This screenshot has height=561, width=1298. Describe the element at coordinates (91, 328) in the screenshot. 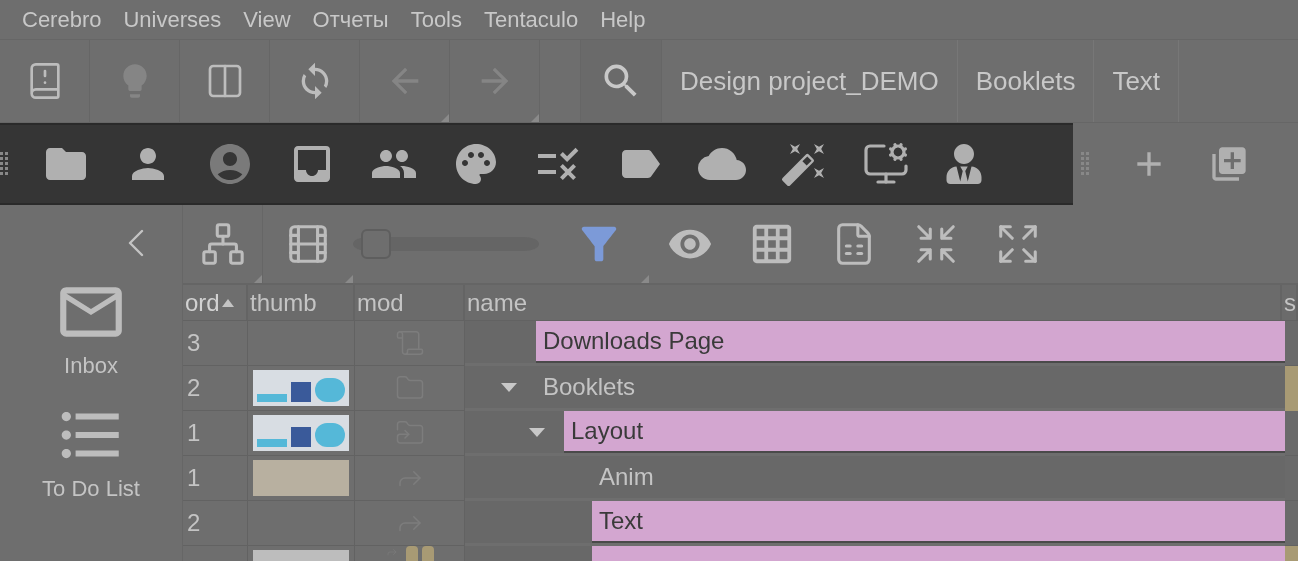

I see `sidebar-item: Inbox` at that location.